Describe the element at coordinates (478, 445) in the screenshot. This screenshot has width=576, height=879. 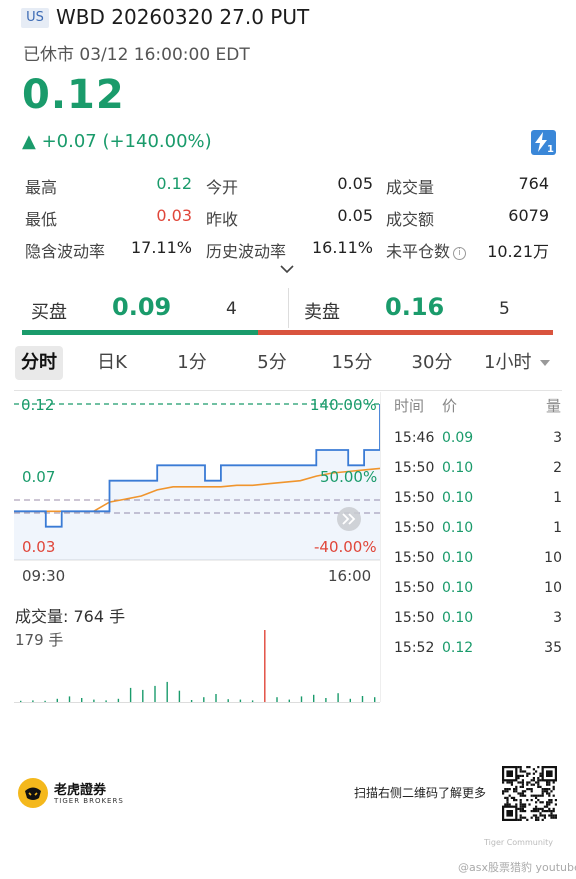
I see `trade-row: 15:46 0.09 3` at that location.